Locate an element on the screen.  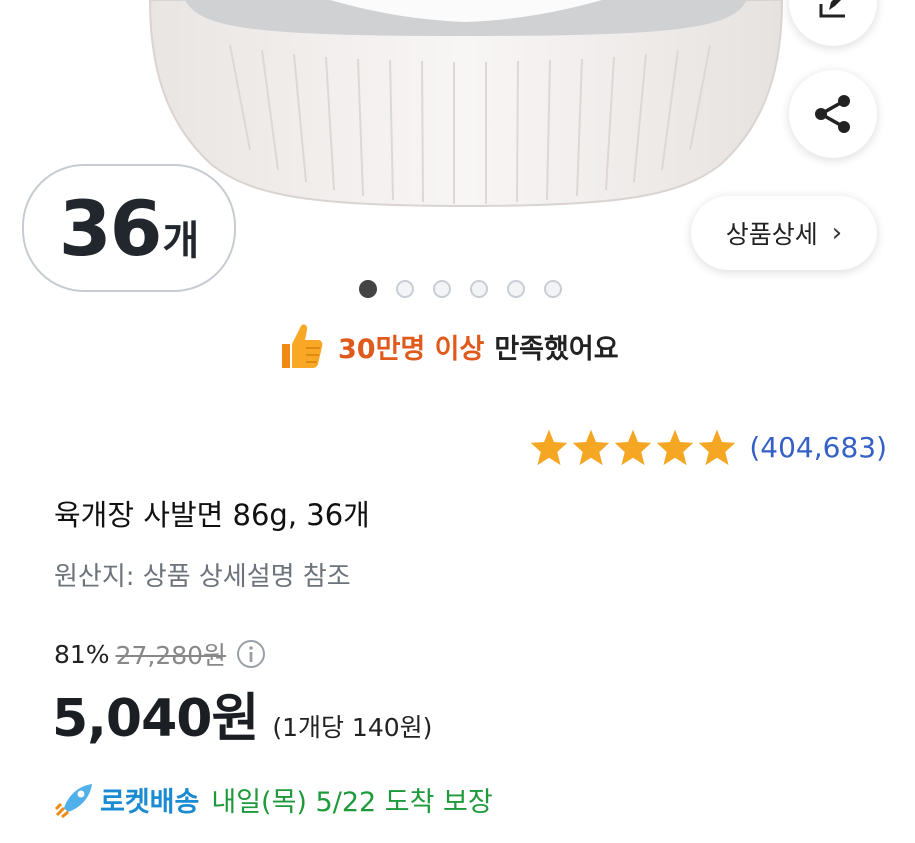
star-rating is located at coordinates (633, 447).